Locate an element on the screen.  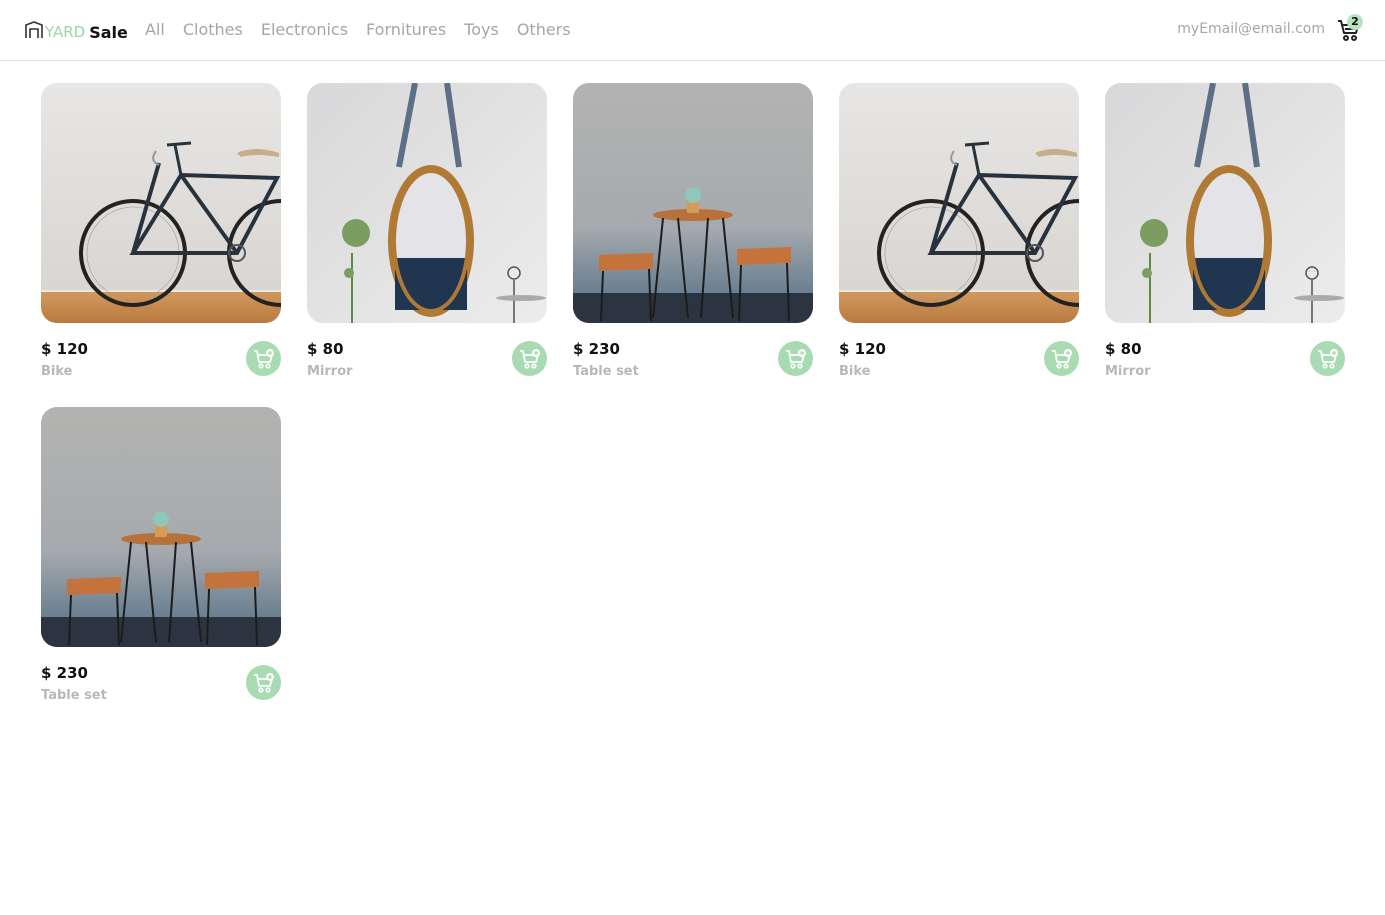
brand-logo: YARD Sale is located at coordinates (76, 30).